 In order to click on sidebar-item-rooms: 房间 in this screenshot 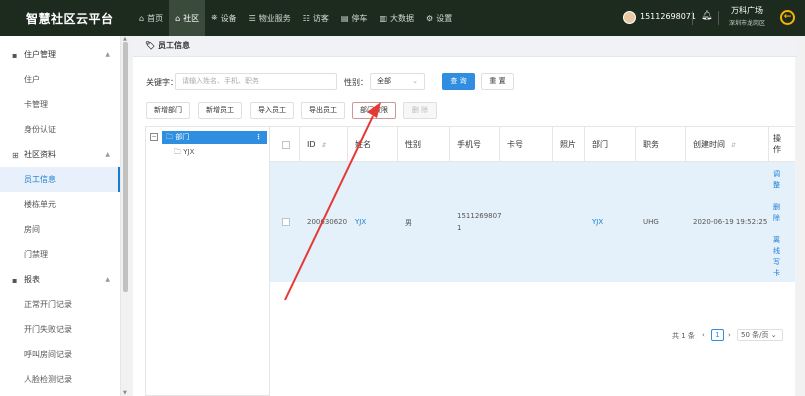, I will do `click(60, 229)`.